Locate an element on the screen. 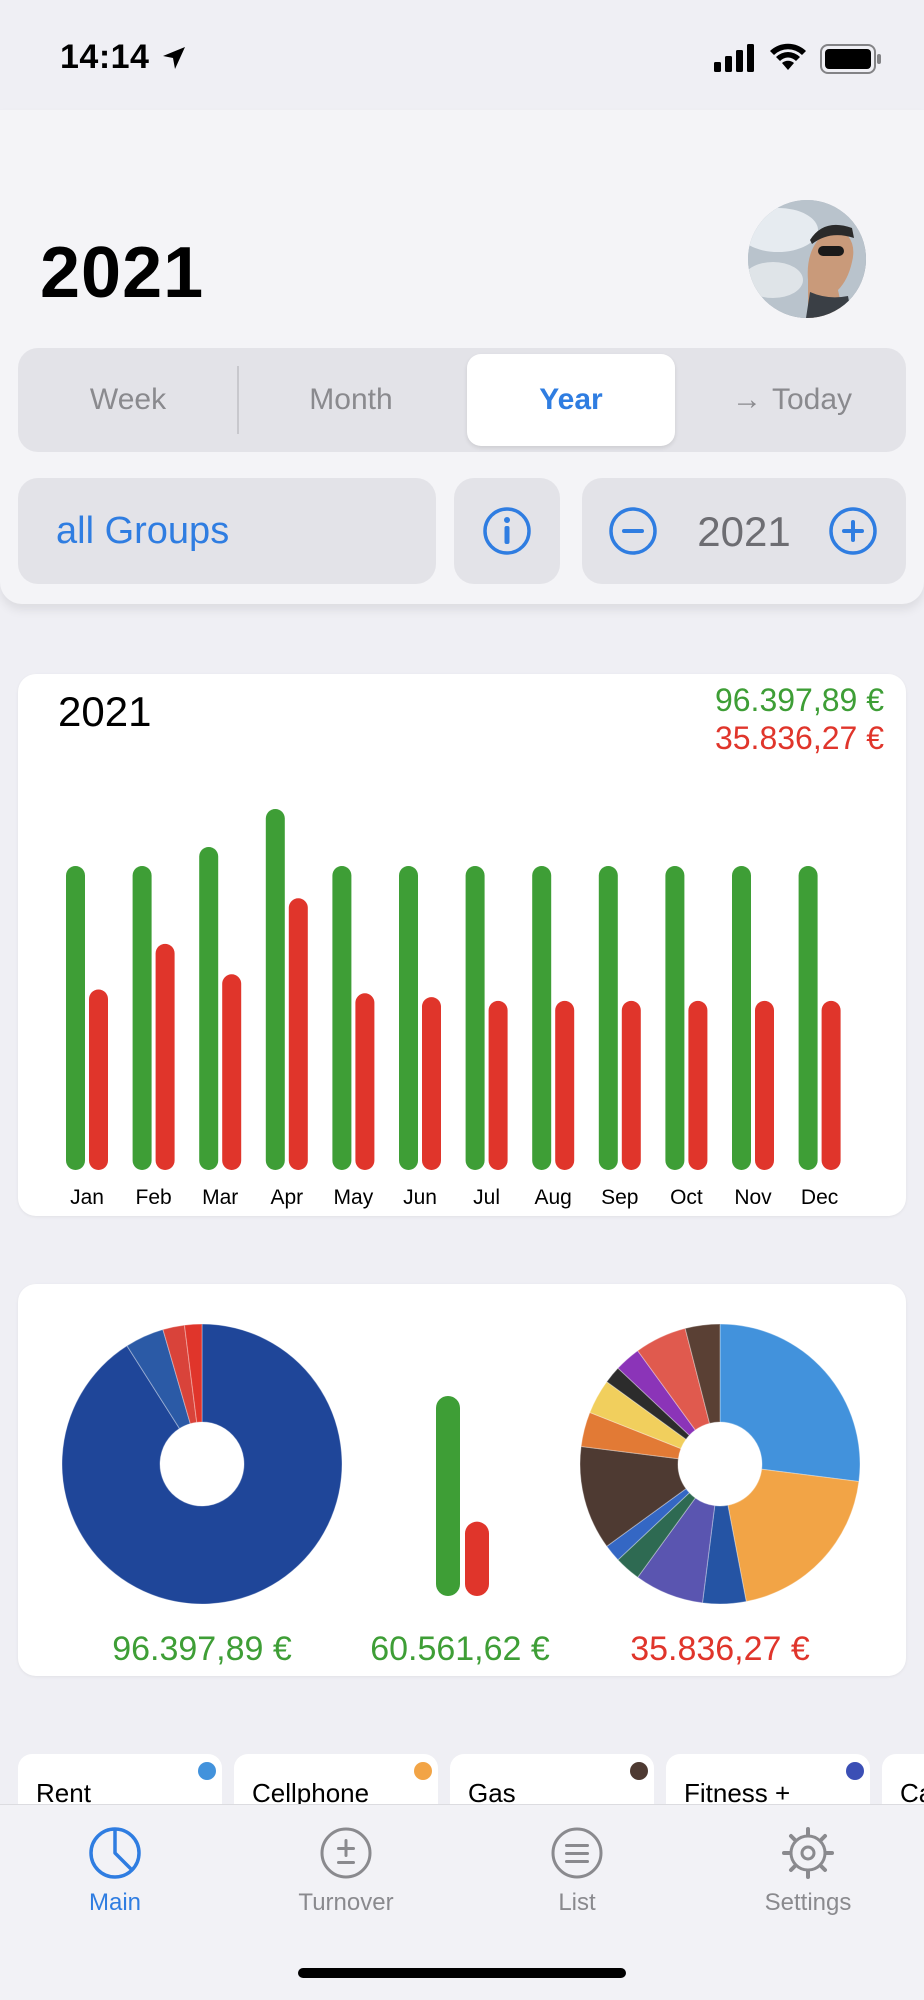 The width and height of the screenshot is (924, 2000). info-icon is located at coordinates (507, 531).